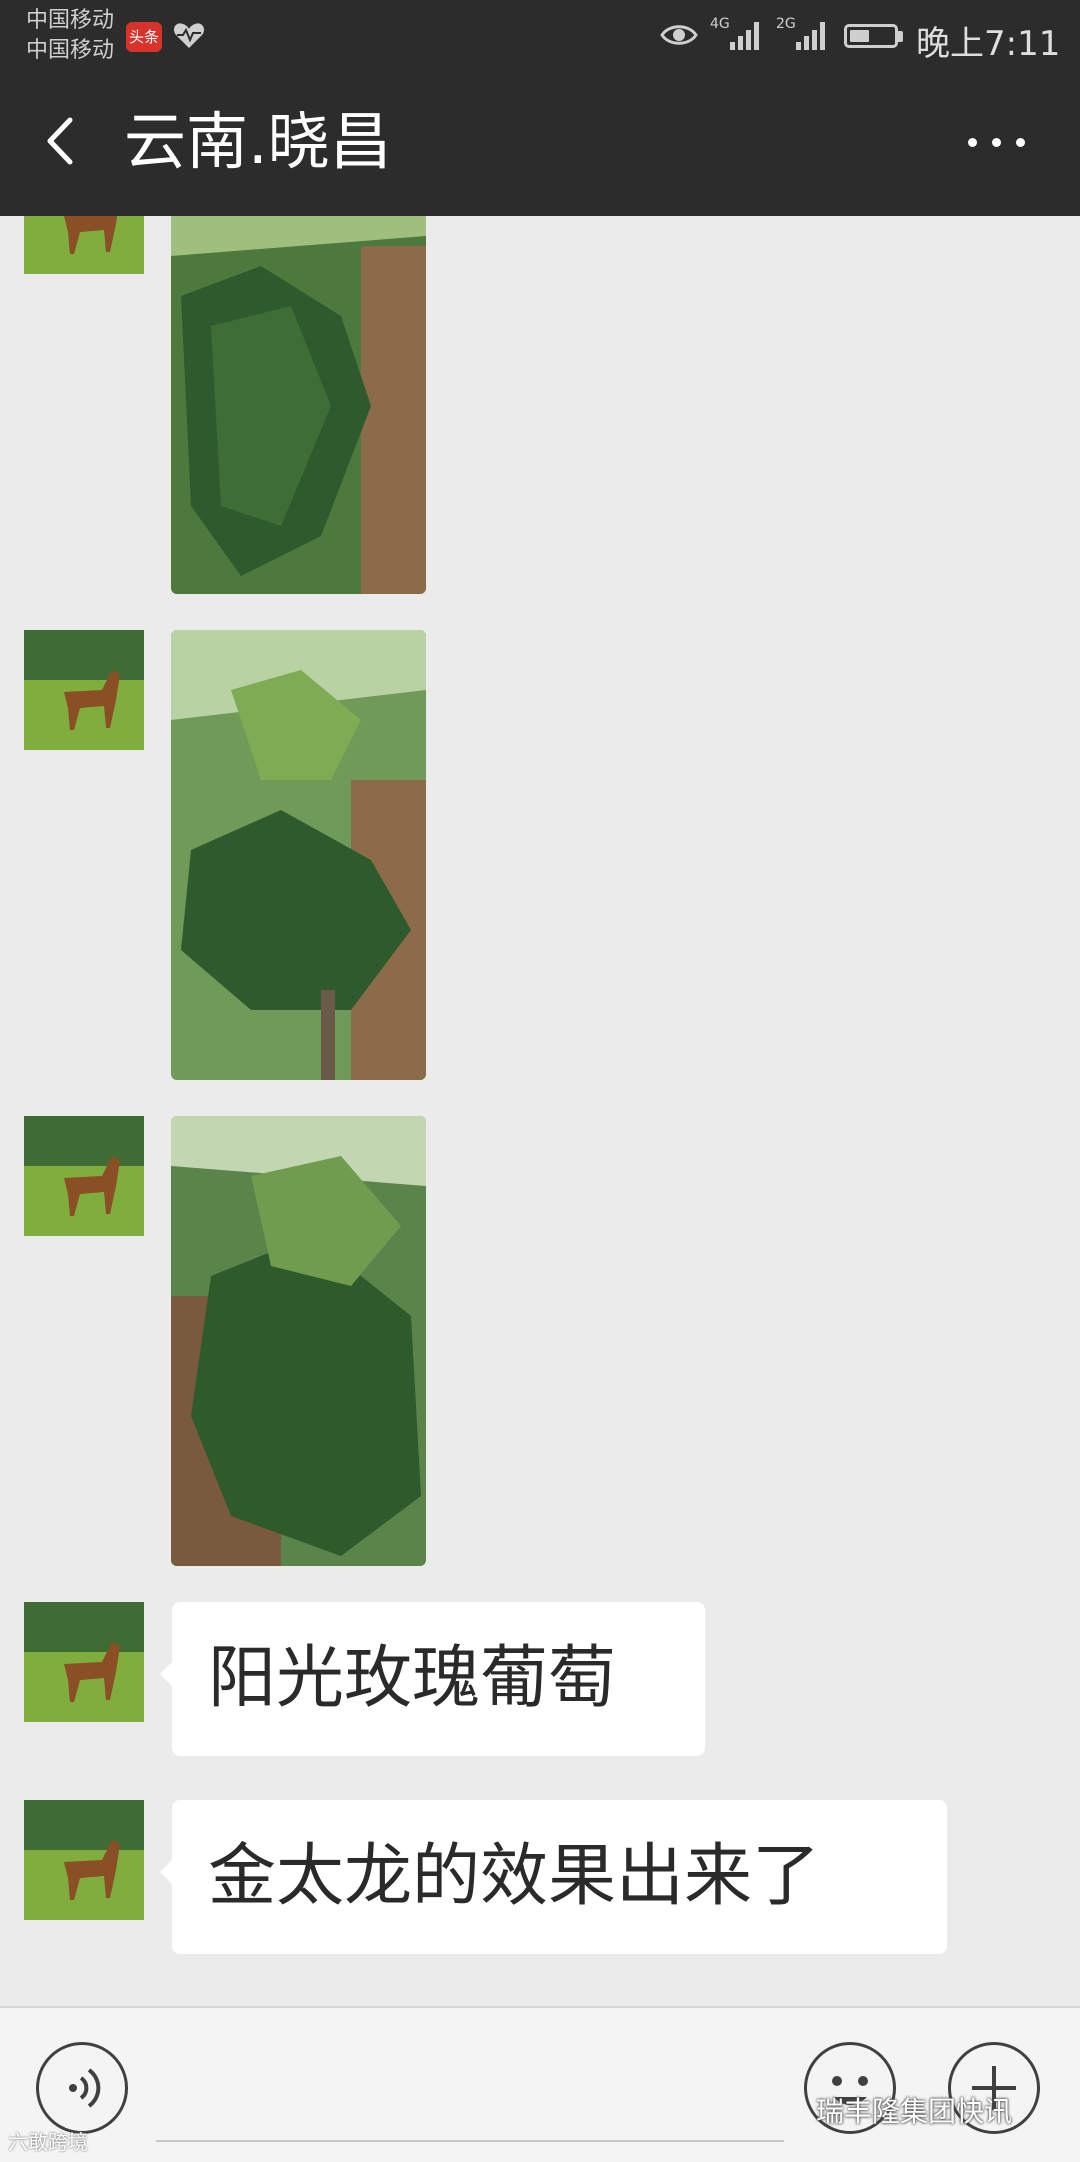 This screenshot has height=2162, width=1080. What do you see at coordinates (144, 37) in the screenshot?
I see `news-app-icon: 头条` at bounding box center [144, 37].